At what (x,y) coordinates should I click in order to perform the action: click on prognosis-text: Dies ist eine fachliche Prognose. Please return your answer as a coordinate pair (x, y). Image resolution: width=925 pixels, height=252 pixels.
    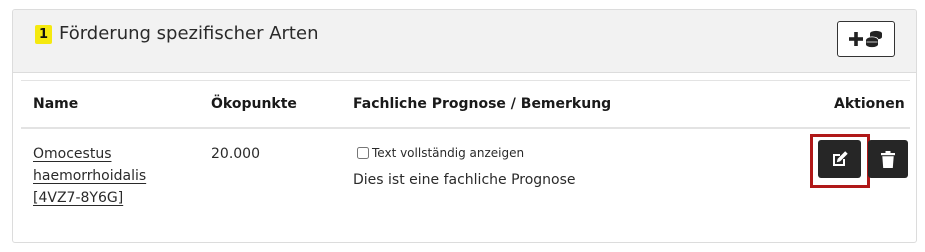
    Looking at the image, I should click on (464, 180).